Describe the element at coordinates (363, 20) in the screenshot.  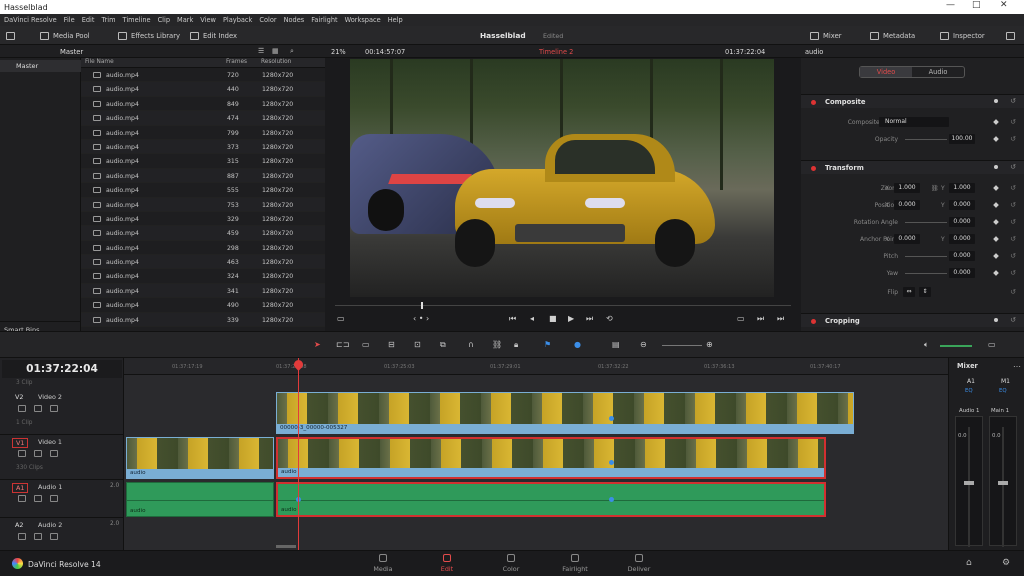
I see `menu-workspace: Workspace` at that location.